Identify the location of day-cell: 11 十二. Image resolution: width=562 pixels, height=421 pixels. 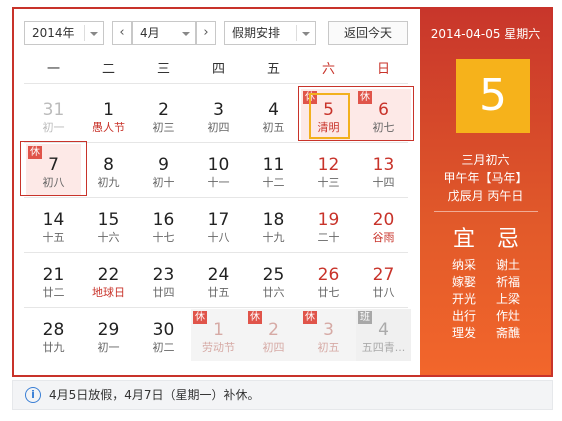
(273, 170).